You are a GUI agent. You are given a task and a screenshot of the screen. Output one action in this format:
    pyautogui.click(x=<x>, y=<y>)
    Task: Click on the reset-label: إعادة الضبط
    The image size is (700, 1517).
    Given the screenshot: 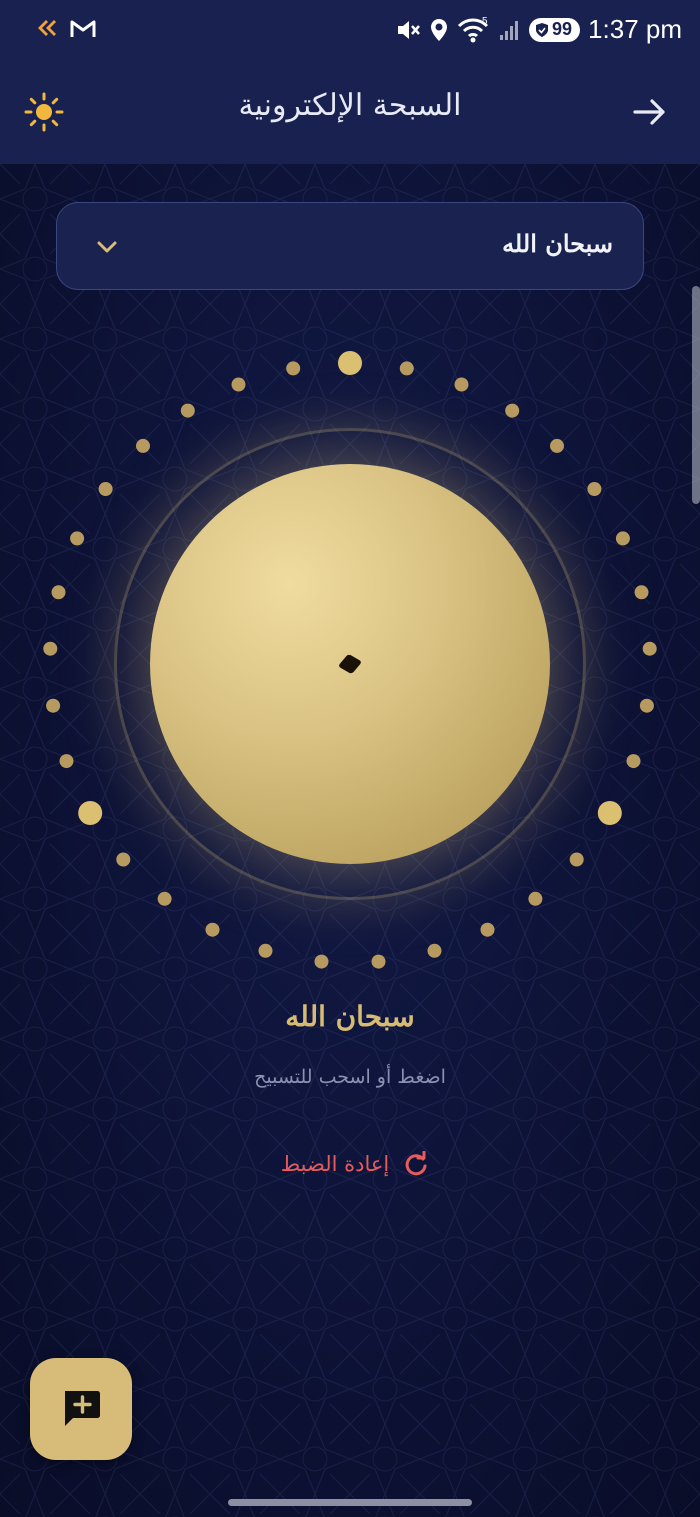 What is the action you would take?
    pyautogui.click(x=335, y=1164)
    